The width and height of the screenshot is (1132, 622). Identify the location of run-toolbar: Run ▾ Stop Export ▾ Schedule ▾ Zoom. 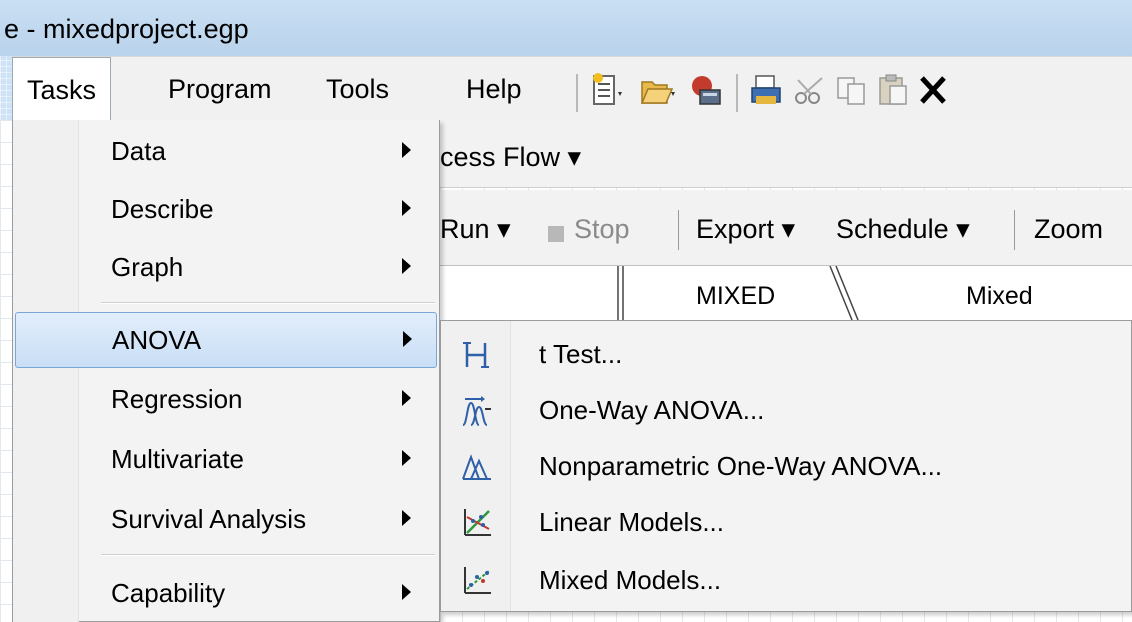
(786, 228).